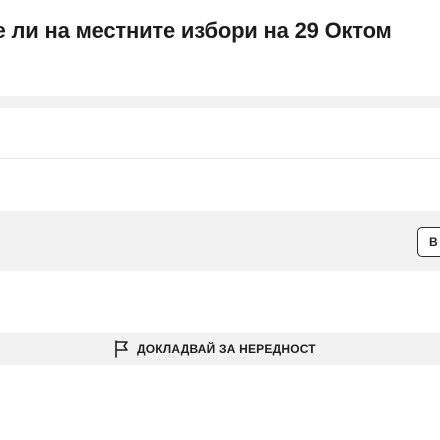  Describe the element at coordinates (196, 30) in the screenshot. I see `poll-question-text: те ли на местните избори на 29 Октом` at that location.